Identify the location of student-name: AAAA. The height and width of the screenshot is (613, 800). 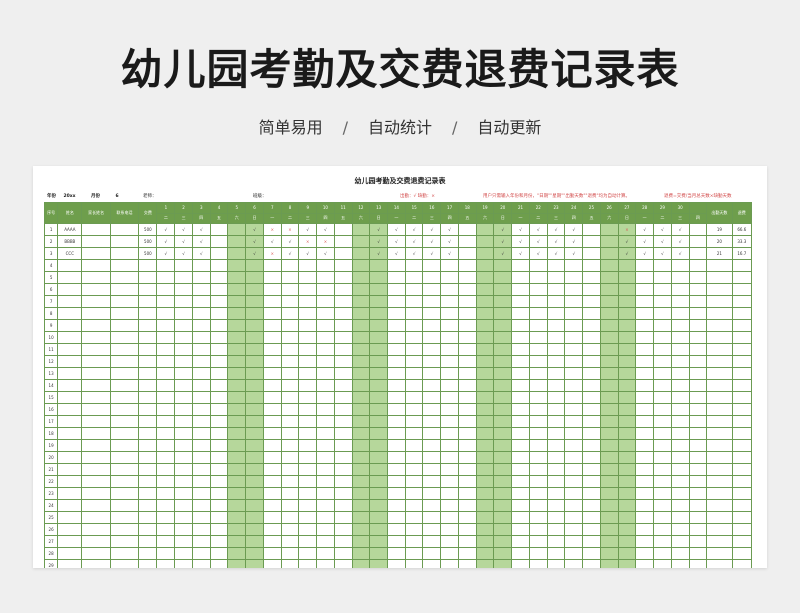
(70, 229).